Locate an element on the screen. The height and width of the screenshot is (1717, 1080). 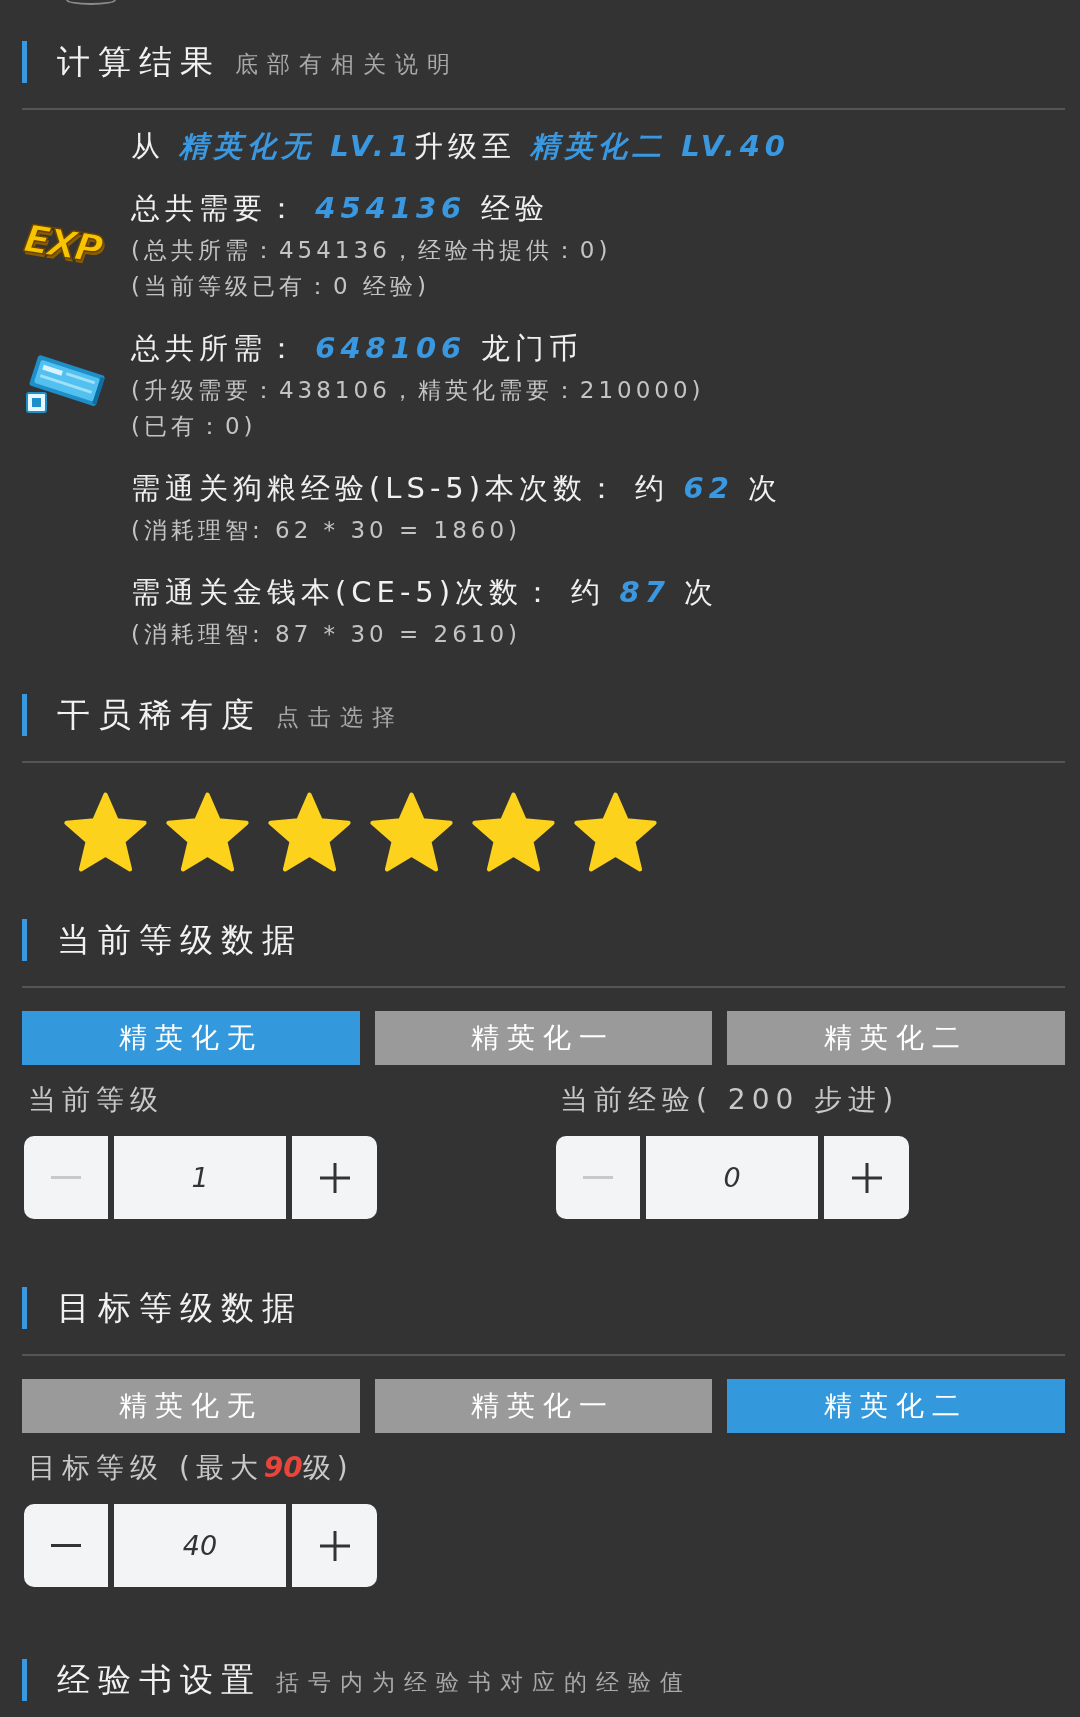
result-text: 需通关狗粮经验(LS-5)本次数： 约 62 次 is located at coordinates (457, 488).